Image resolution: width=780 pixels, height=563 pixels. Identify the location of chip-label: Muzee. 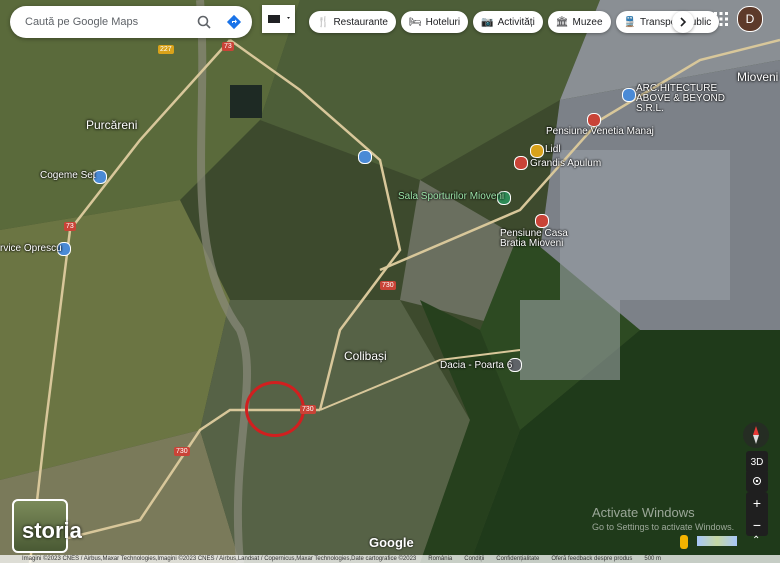
(587, 22).